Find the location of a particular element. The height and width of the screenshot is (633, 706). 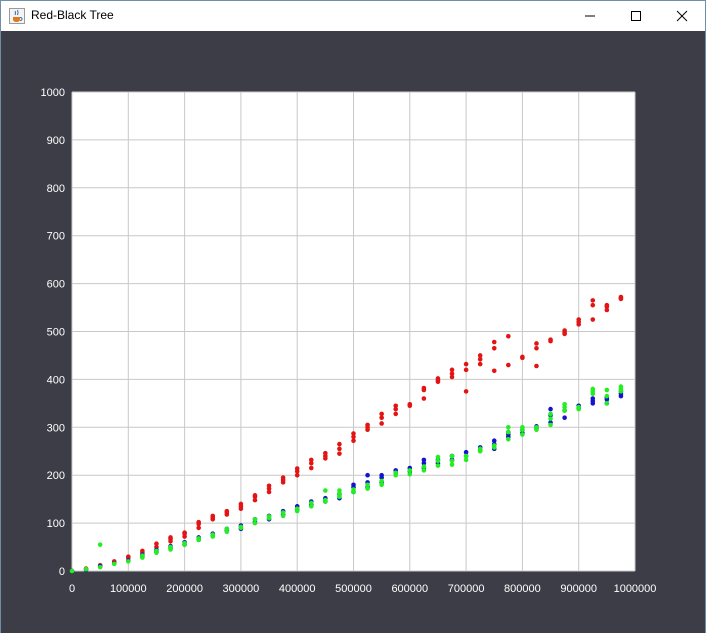

y-axis-tick-labels: 0 100 200 300 400 500 600 700 800 900 1000 is located at coordinates (53, 332).